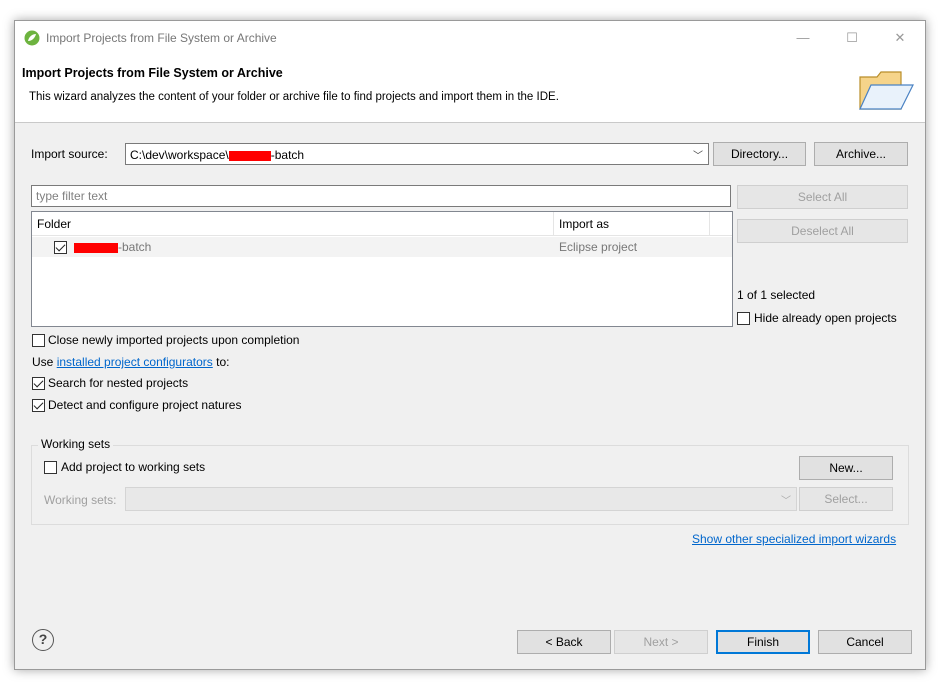 The image size is (944, 693). What do you see at coordinates (776, 295) in the screenshot?
I see `selection-count: 1 of 1 selected` at bounding box center [776, 295].